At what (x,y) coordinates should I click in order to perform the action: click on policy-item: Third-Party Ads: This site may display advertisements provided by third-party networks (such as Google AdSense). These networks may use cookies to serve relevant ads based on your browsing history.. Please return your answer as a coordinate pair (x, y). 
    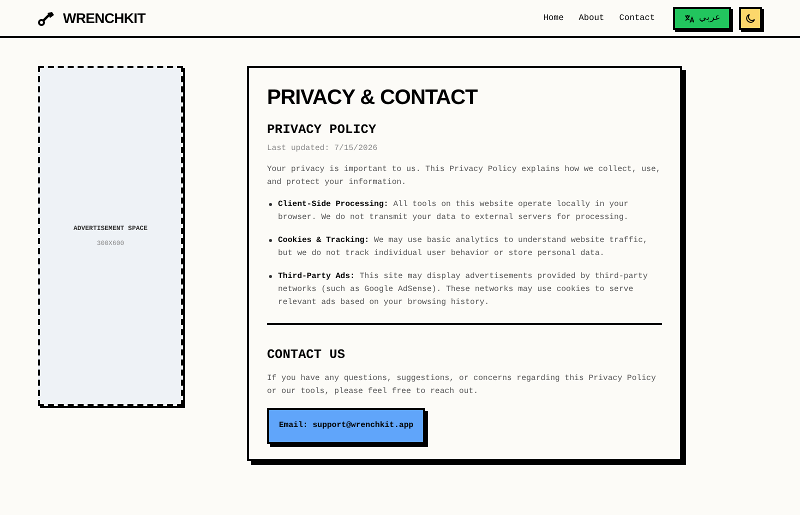
    Looking at the image, I should click on (463, 289).